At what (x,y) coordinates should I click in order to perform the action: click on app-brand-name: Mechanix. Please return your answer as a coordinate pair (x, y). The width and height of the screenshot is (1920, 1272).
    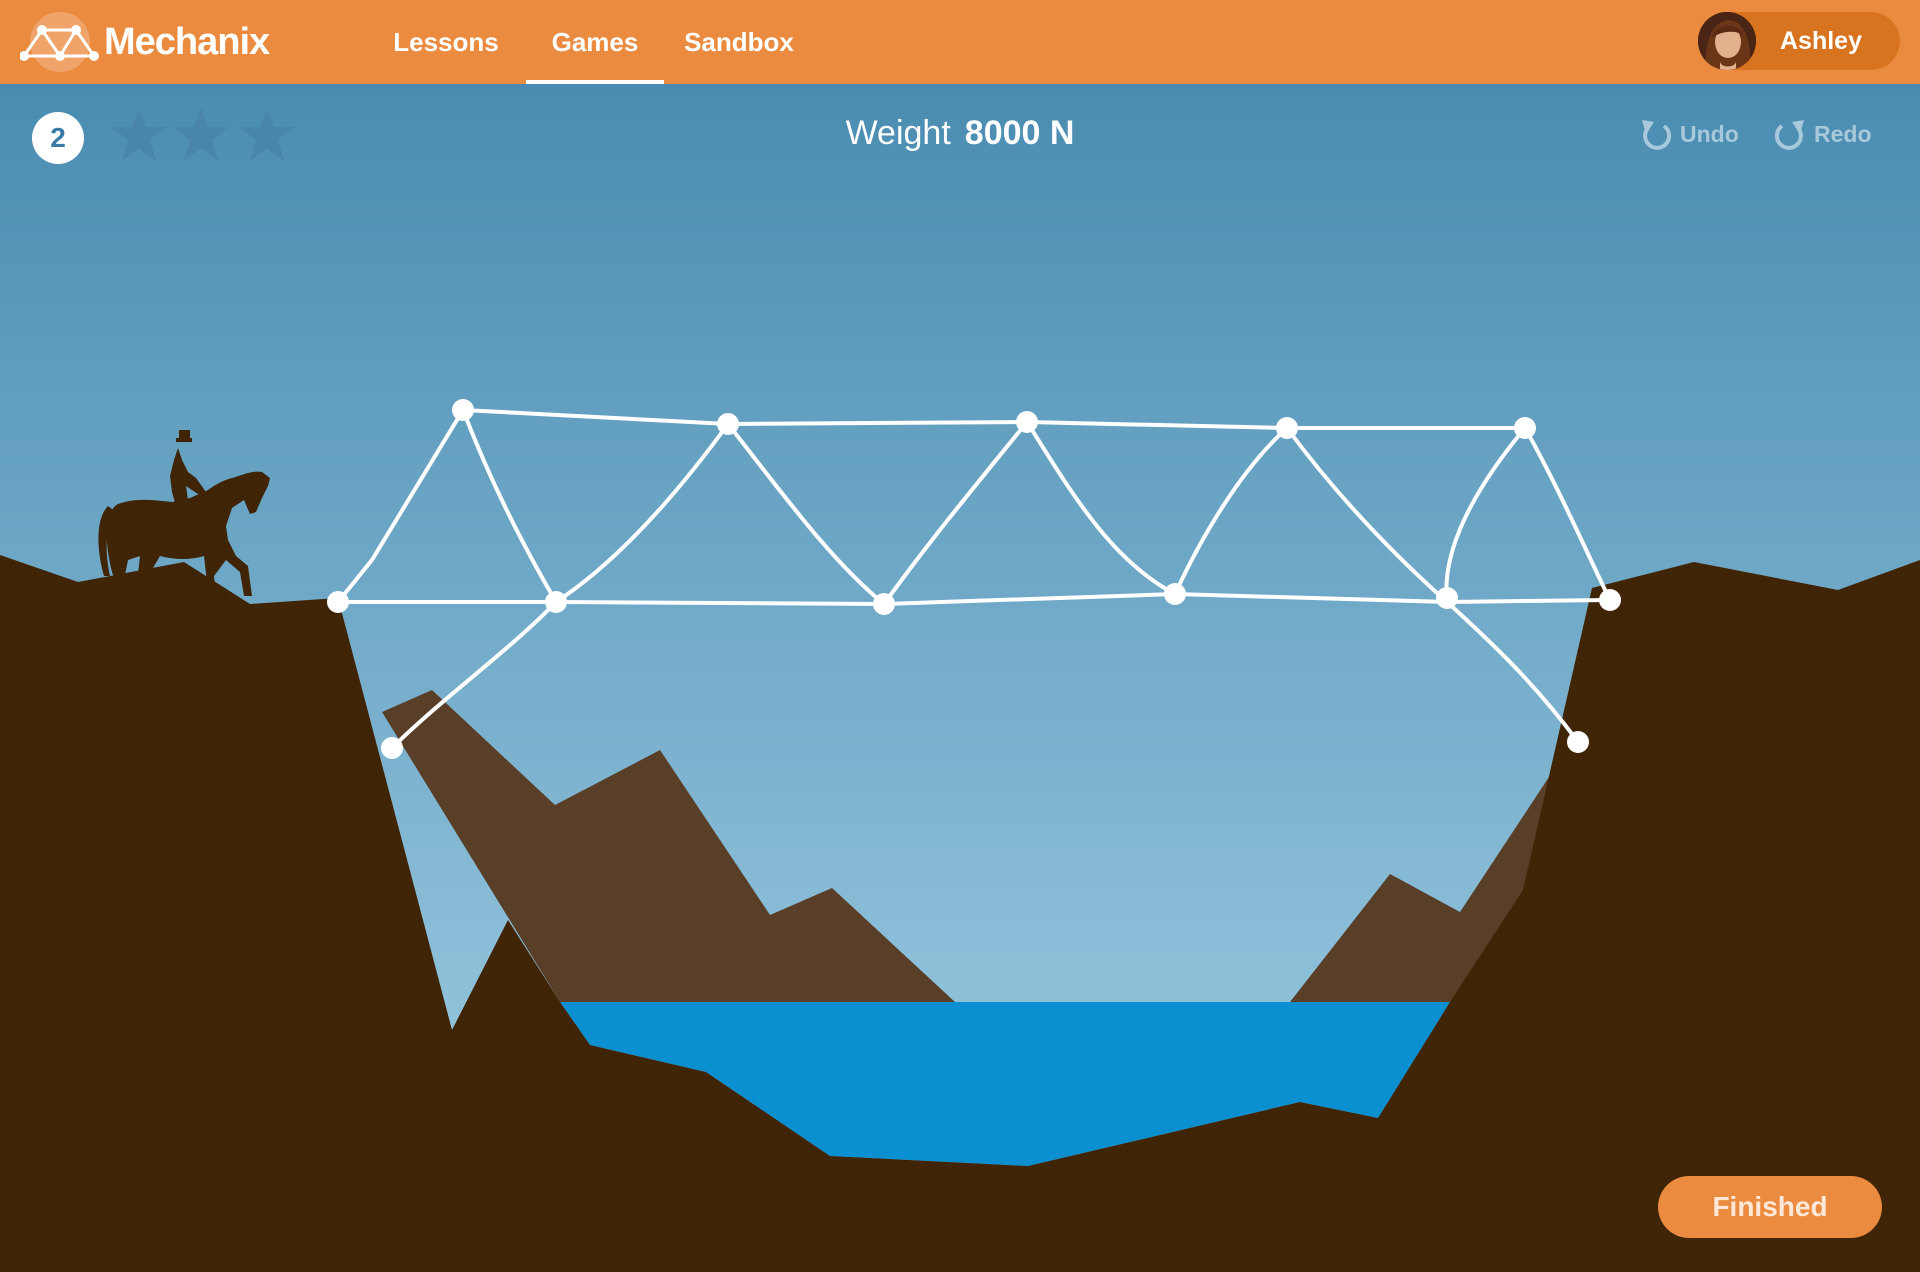
    Looking at the image, I should click on (187, 41).